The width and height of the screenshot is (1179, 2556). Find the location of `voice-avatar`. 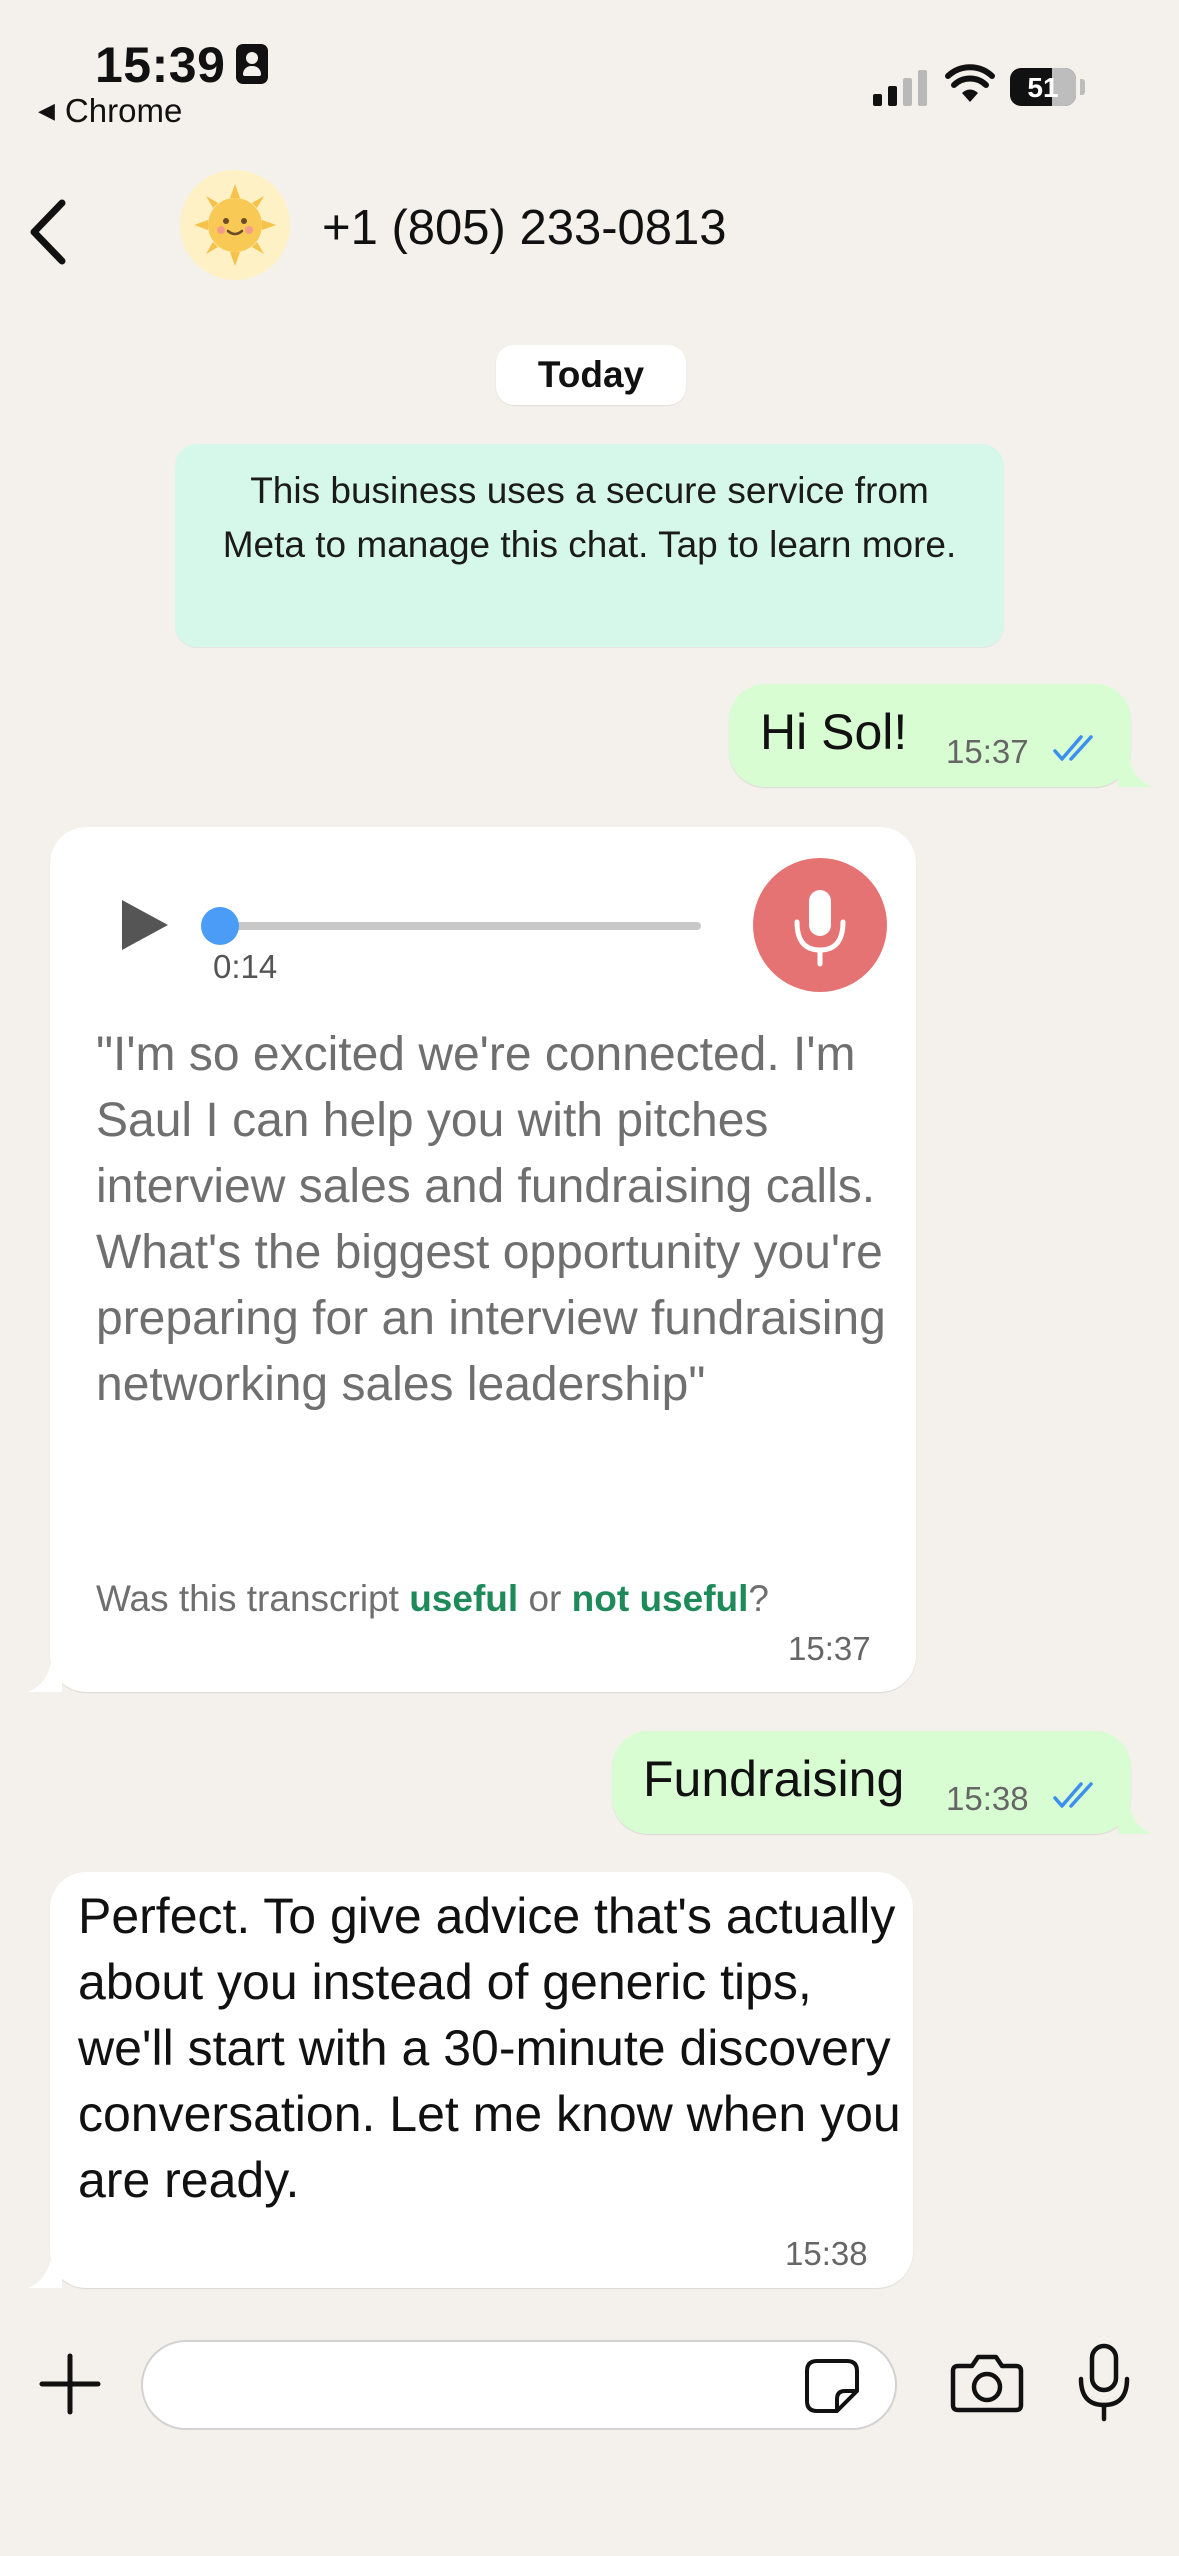

voice-avatar is located at coordinates (820, 925).